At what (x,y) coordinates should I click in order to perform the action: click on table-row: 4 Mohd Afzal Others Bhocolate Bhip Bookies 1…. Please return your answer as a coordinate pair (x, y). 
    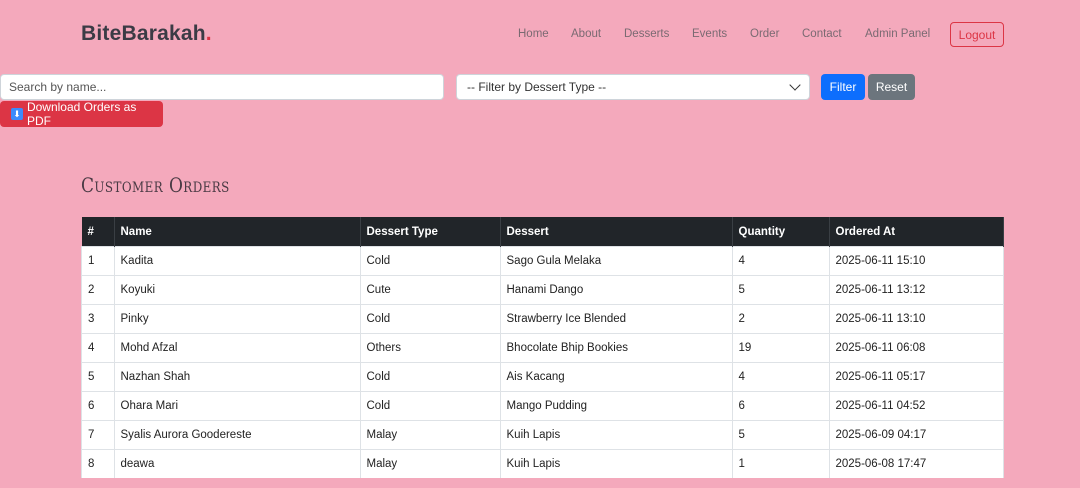
    Looking at the image, I should click on (542, 348).